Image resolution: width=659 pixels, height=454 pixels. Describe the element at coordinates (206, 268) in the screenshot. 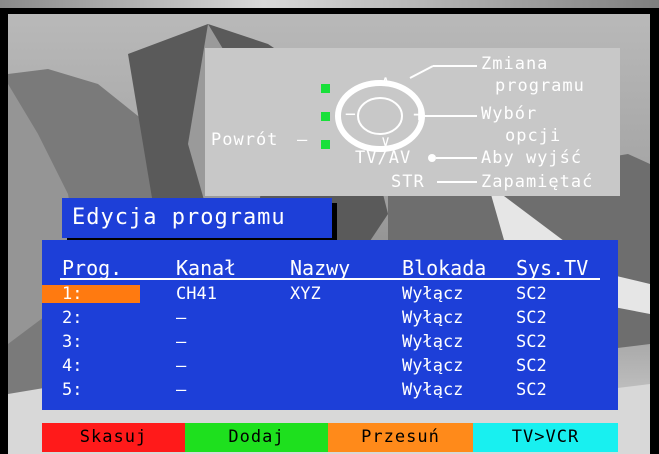

I see `column-header-kanal: Kanał` at that location.